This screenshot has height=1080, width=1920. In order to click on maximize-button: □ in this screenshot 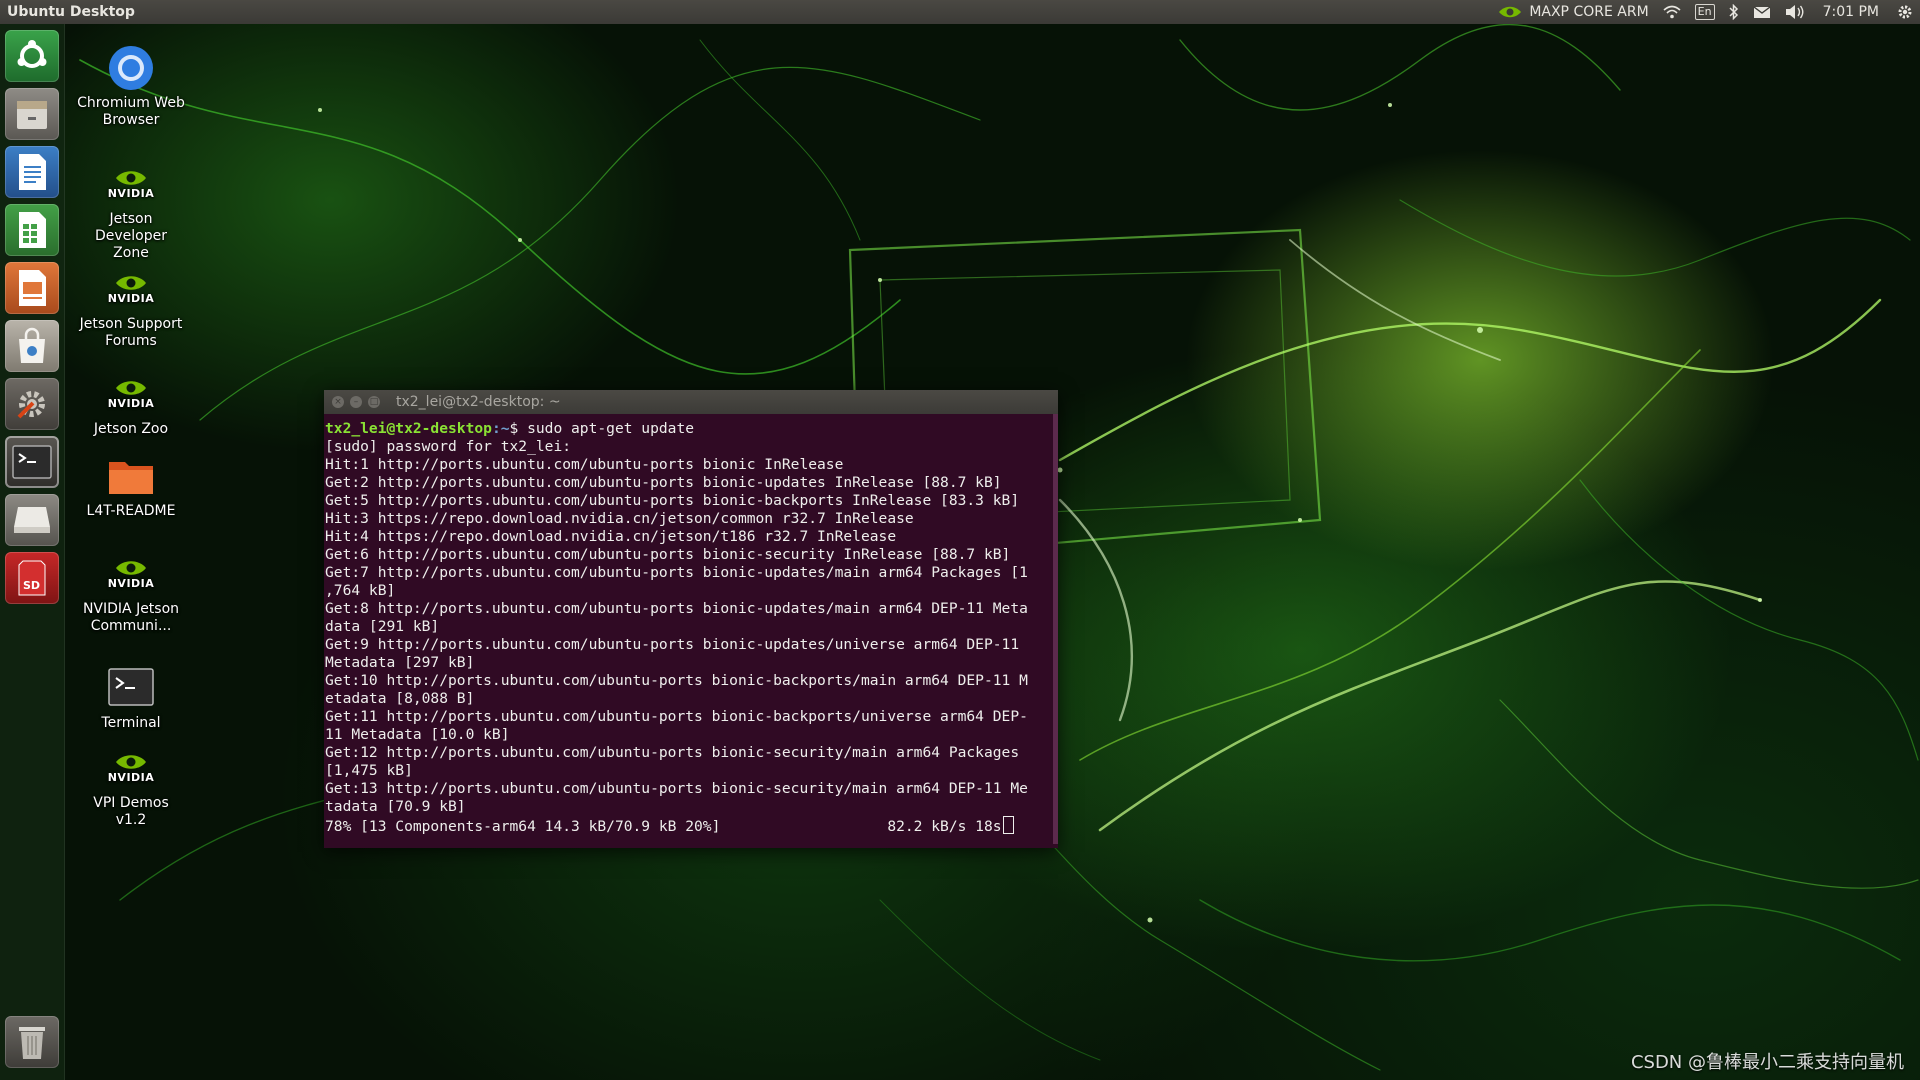, I will do `click(374, 402)`.